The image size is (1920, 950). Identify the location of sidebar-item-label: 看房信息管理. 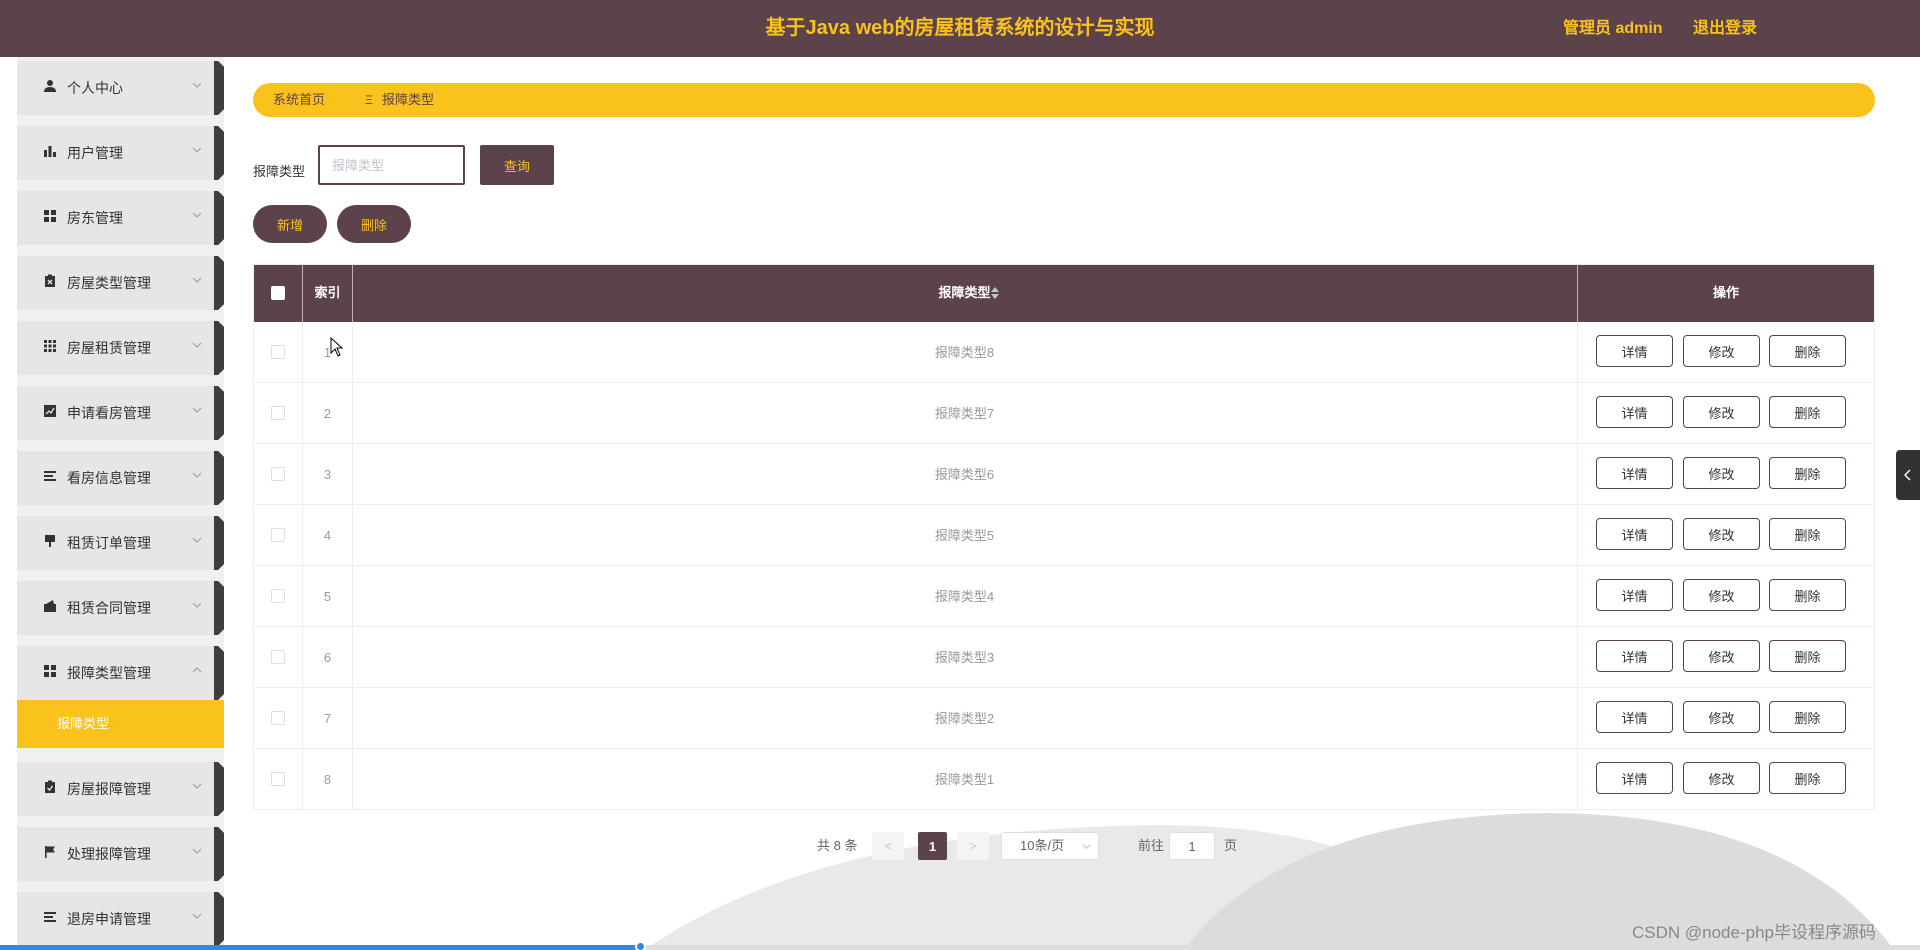
(109, 478).